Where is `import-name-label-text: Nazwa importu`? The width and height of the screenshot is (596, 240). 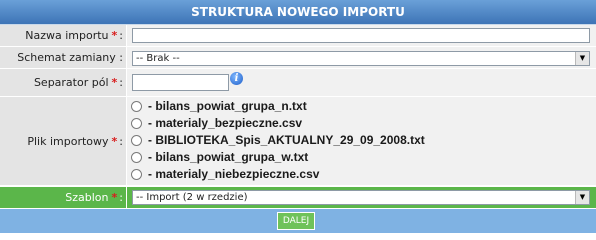
import-name-label-text: Nazwa importu is located at coordinates (67, 35).